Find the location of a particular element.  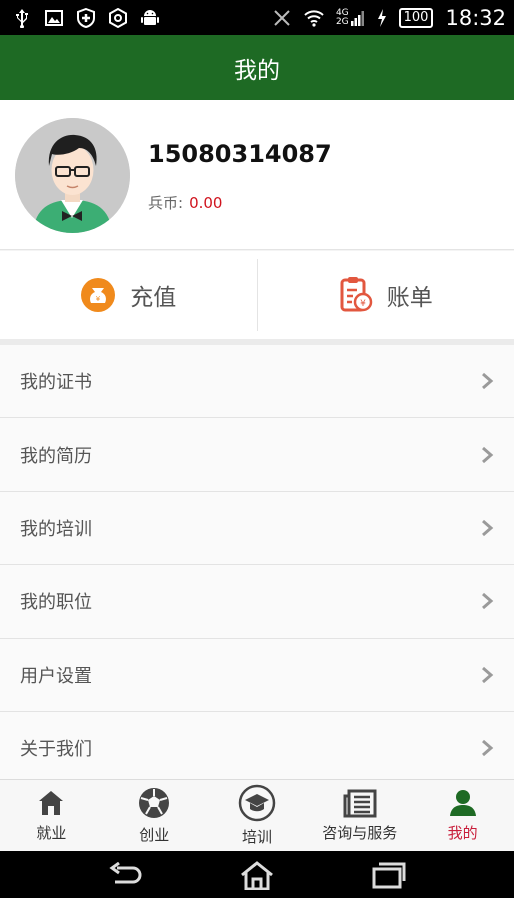

app-header: 我的 is located at coordinates (257, 67).